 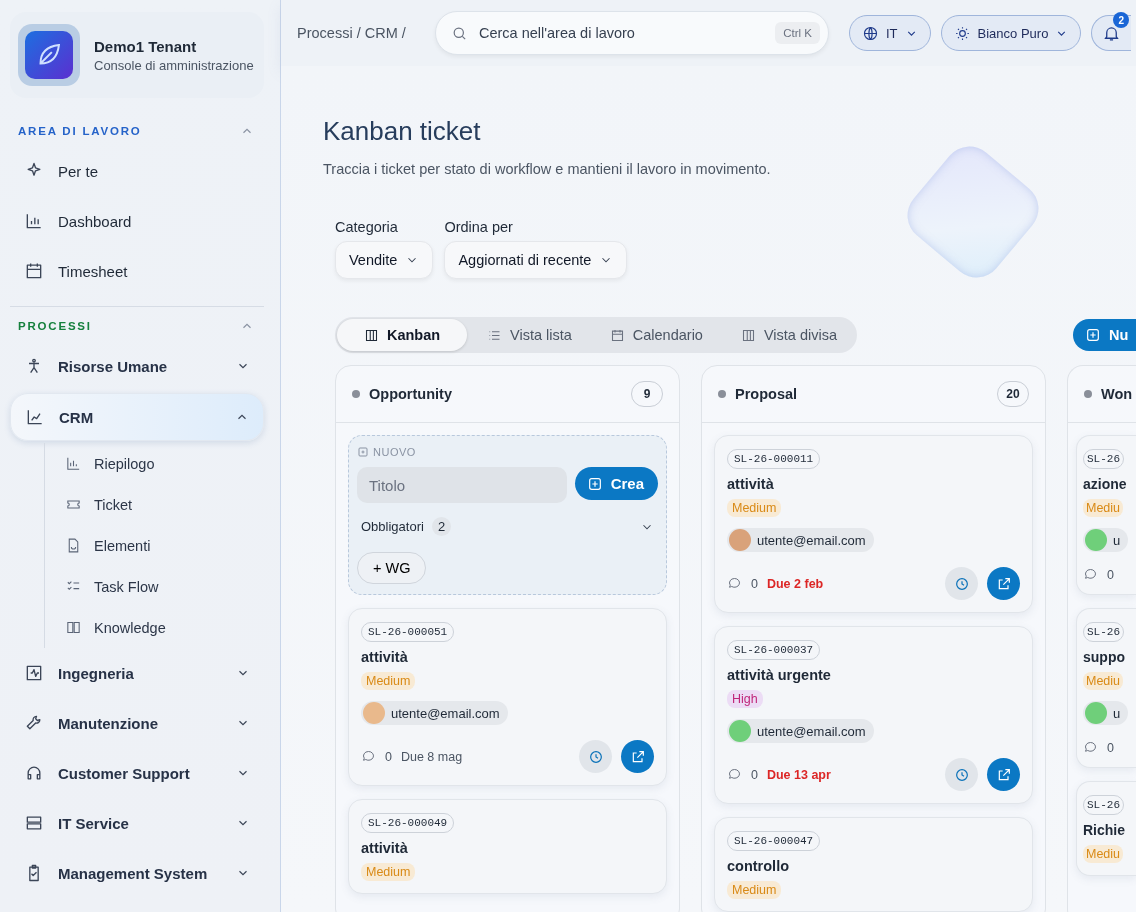 I want to click on column-title: Opportunity, so click(x=411, y=394).